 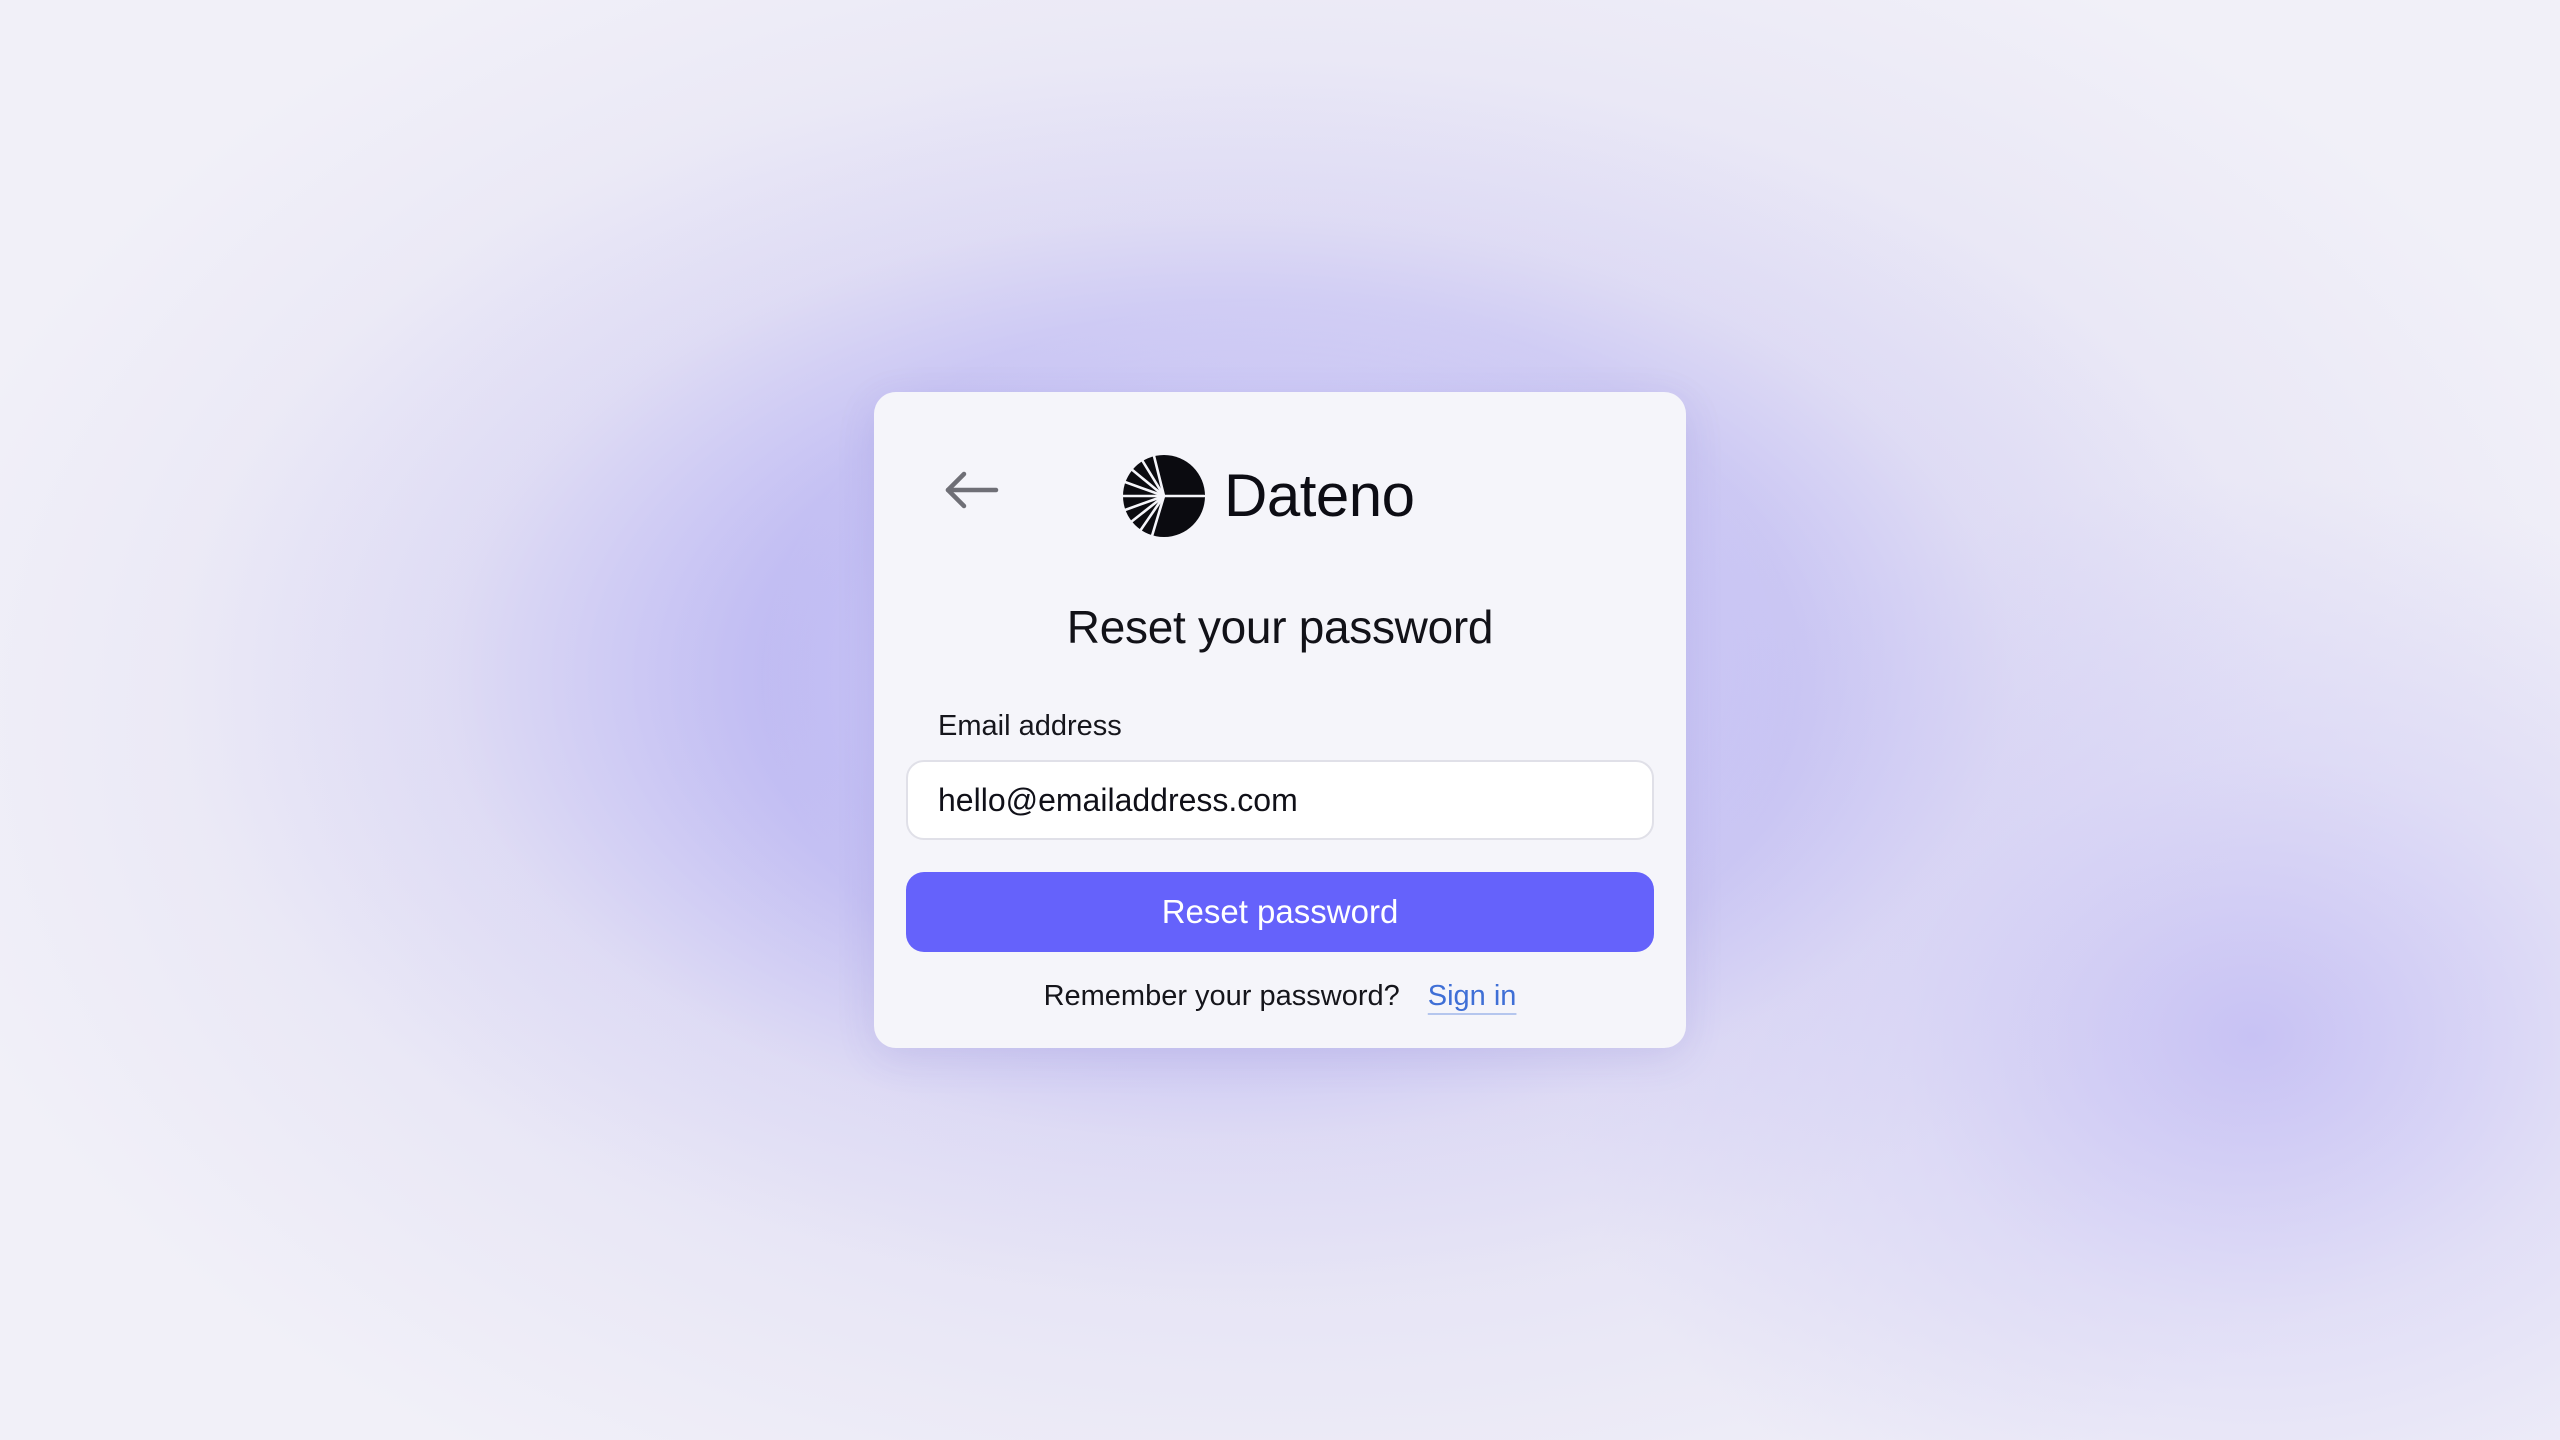 I want to click on brand-name: Dateno, so click(x=1319, y=495).